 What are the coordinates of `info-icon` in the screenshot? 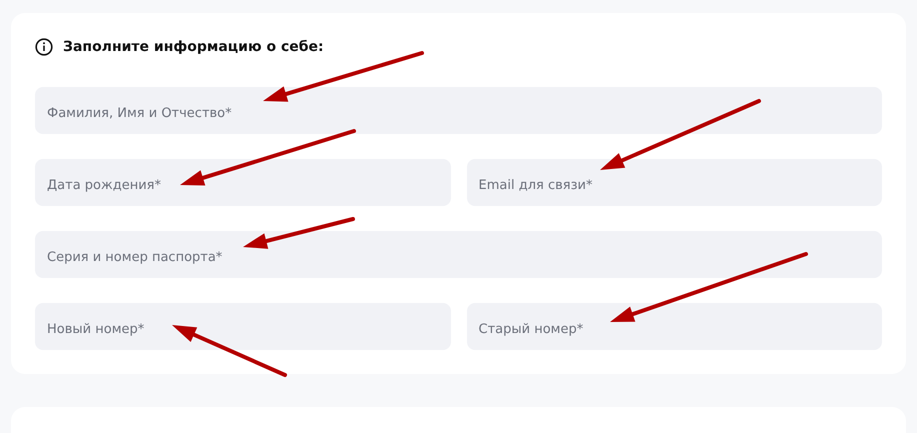 It's located at (44, 47).